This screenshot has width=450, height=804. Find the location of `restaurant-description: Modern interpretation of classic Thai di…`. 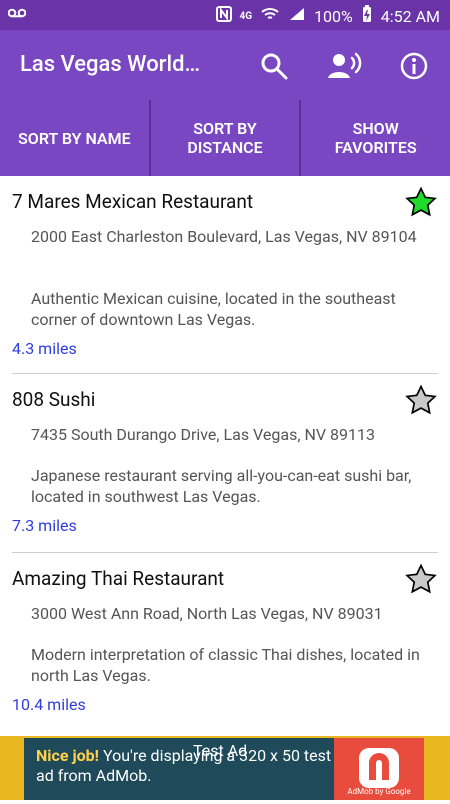

restaurant-description: Modern interpretation of classic Thai di… is located at coordinates (225, 665).